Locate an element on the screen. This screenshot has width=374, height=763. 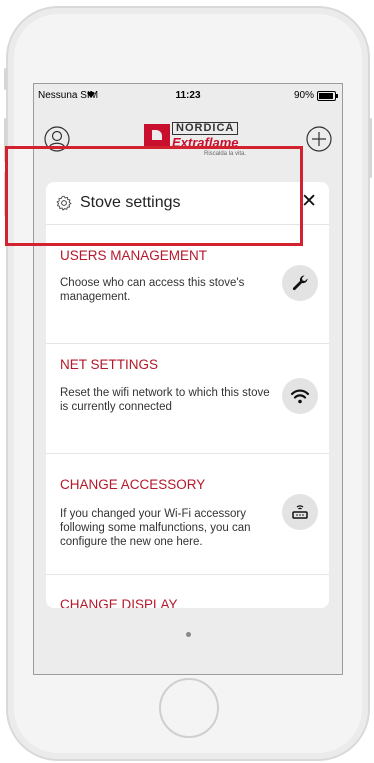
add-circle-icon is located at coordinates (319, 139).